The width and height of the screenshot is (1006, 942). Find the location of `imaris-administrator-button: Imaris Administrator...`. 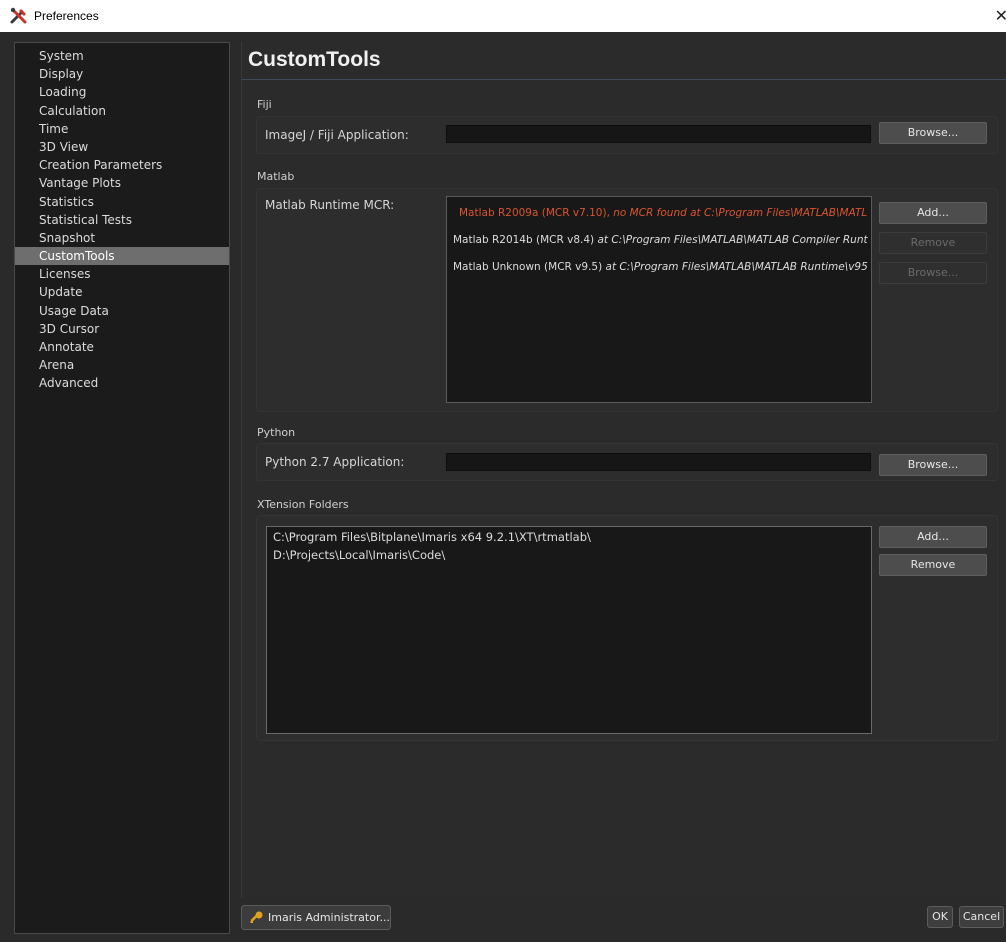

imaris-administrator-button: Imaris Administrator... is located at coordinates (316, 917).